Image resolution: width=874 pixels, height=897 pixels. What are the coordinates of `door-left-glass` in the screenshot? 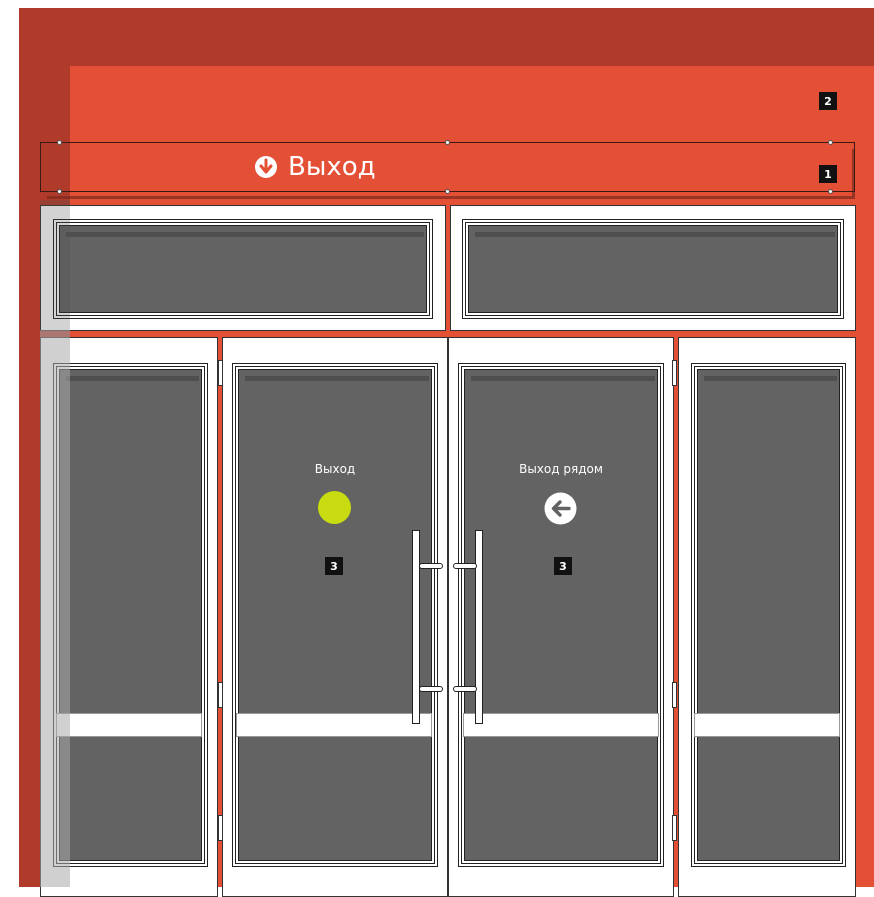 It's located at (335, 615).